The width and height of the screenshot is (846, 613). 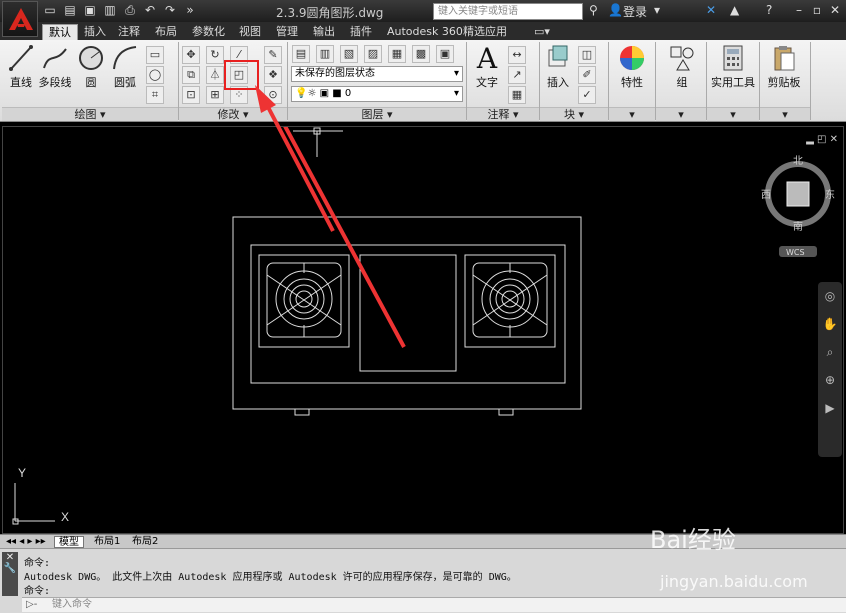 I want to click on navigation-bar: ◎ ✋ ⌕ ⊕ ▶, so click(x=830, y=369).